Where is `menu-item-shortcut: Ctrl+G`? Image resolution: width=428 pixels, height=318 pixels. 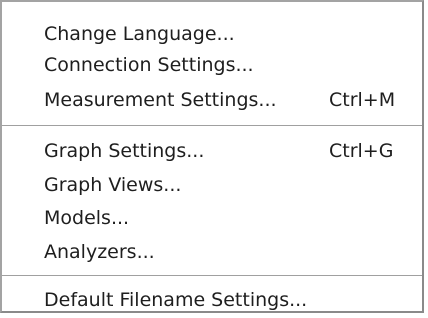 menu-item-shortcut: Ctrl+G is located at coordinates (361, 151).